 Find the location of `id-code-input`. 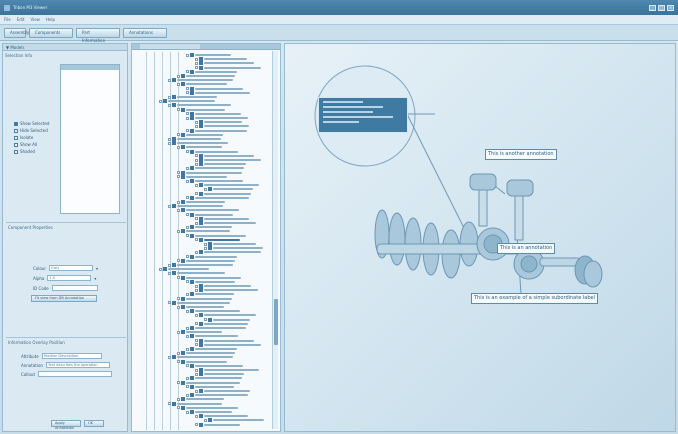

id-code-input is located at coordinates (74, 288).